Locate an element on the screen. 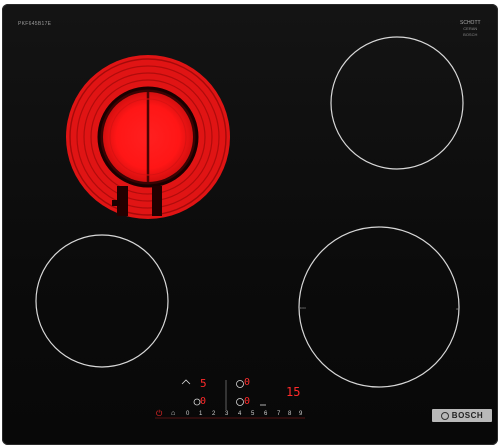 The image size is (500, 448). control-panel-glyphs is located at coordinates (230, 399).